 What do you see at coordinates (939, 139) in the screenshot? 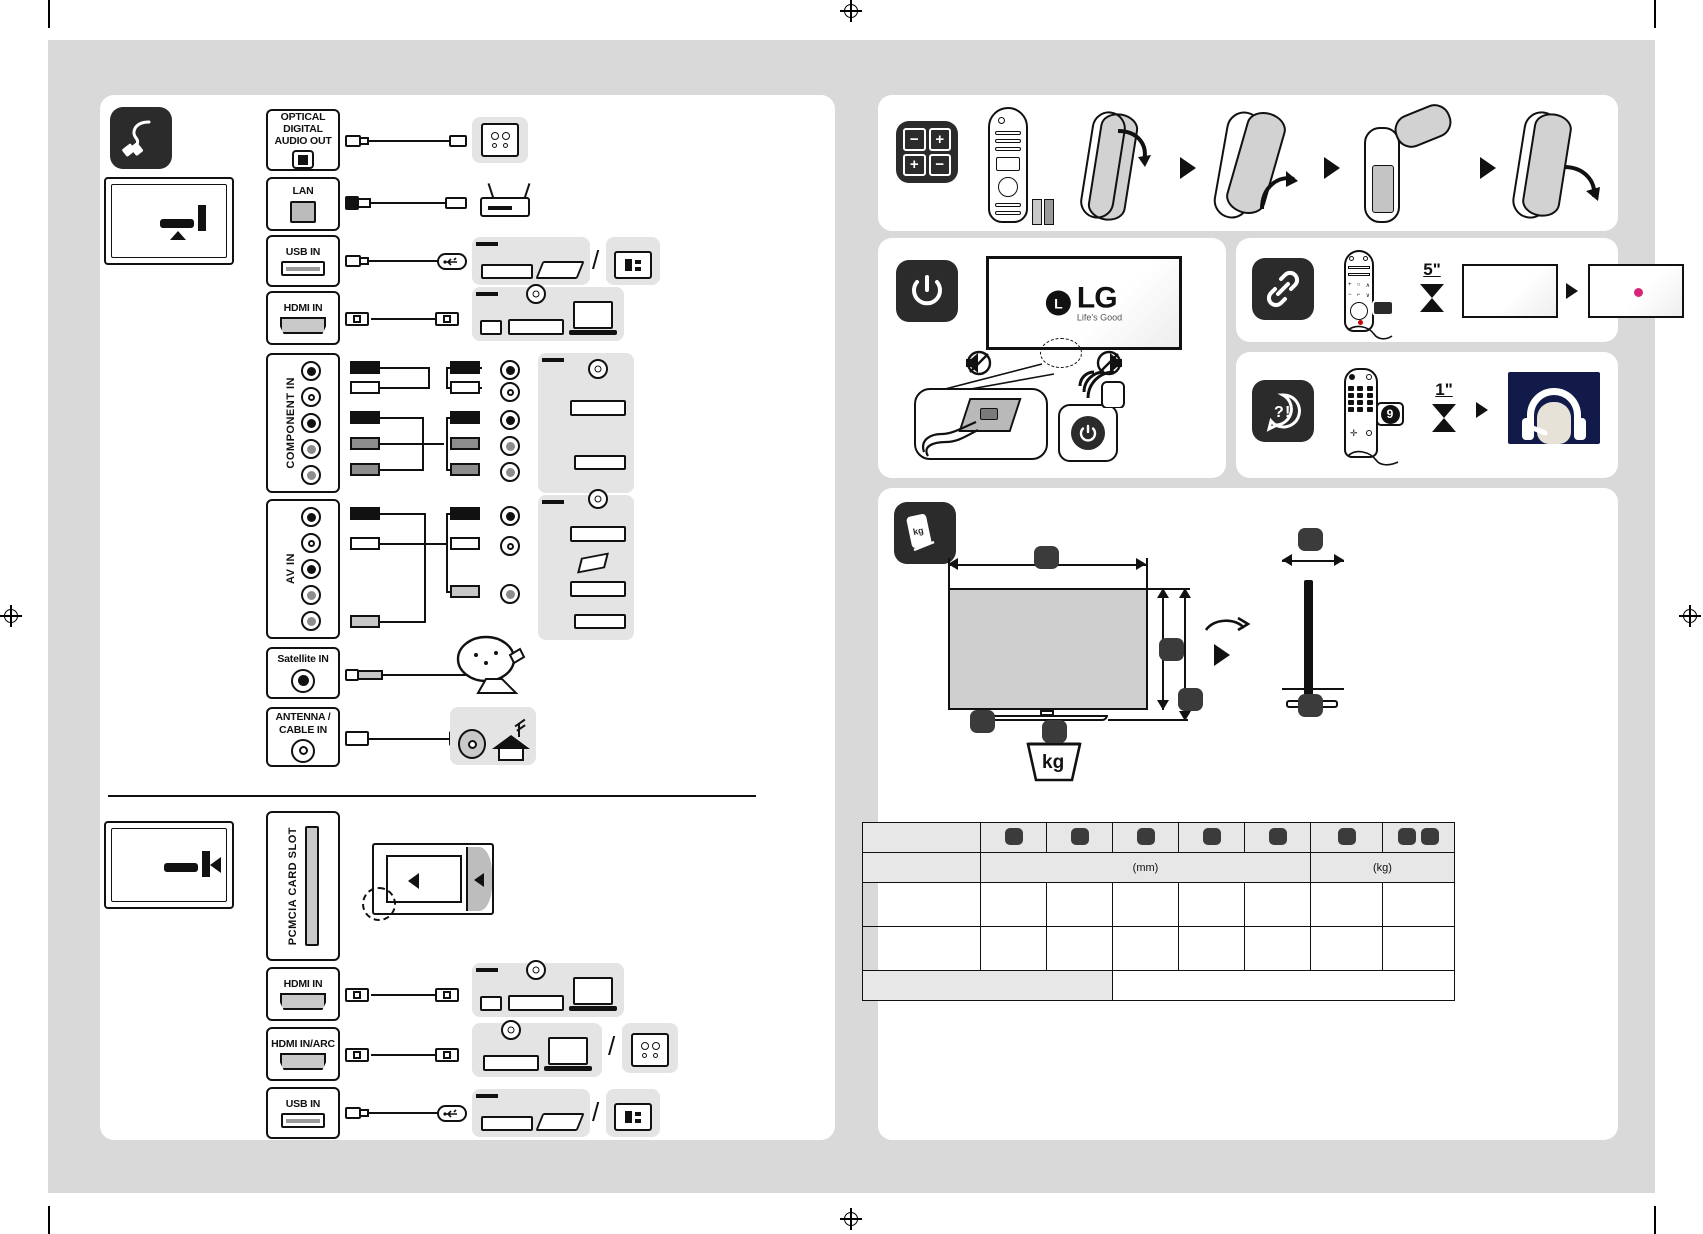
I see `battery-polarity-cell-2: +` at bounding box center [939, 139].